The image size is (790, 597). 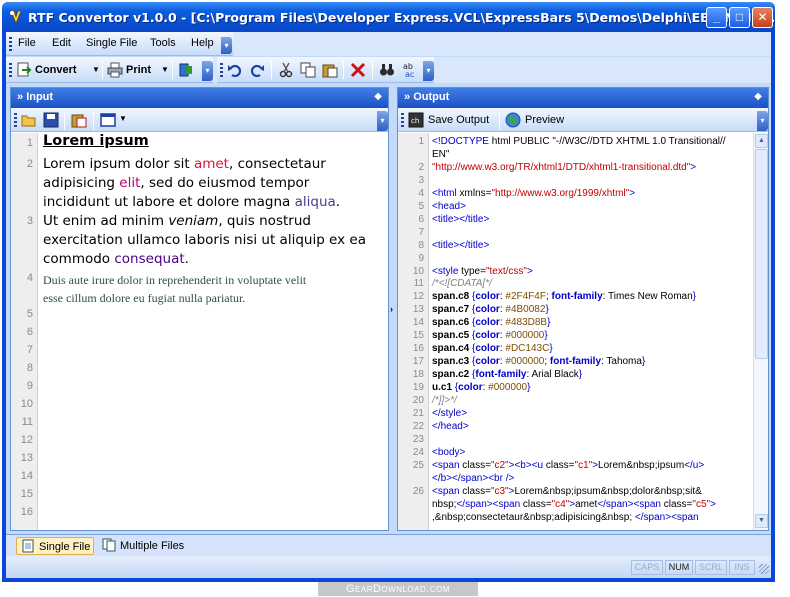 I want to click on code-line: /*<![CDATA[*/, so click(x=462, y=284).